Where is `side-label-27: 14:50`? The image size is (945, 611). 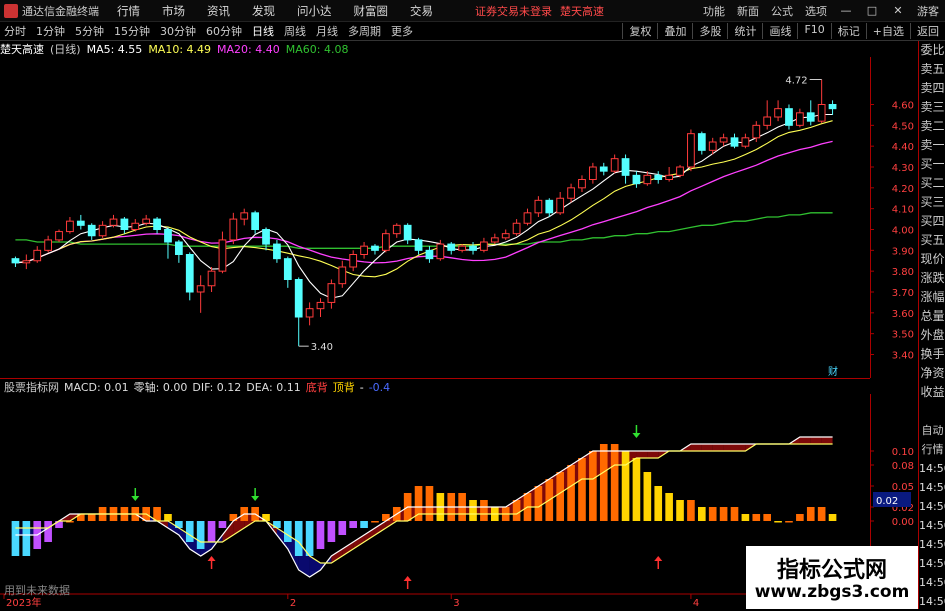
side-label-27: 14:50 is located at coordinates (932, 563).